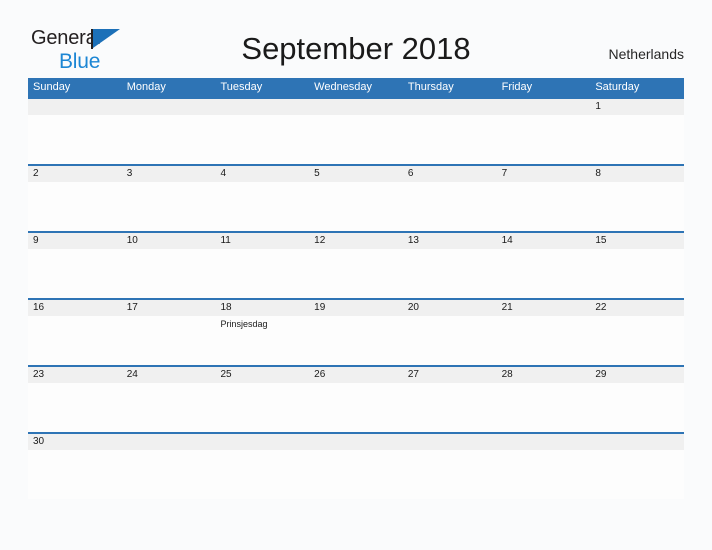  I want to click on week-row: 30, so click(356, 465).